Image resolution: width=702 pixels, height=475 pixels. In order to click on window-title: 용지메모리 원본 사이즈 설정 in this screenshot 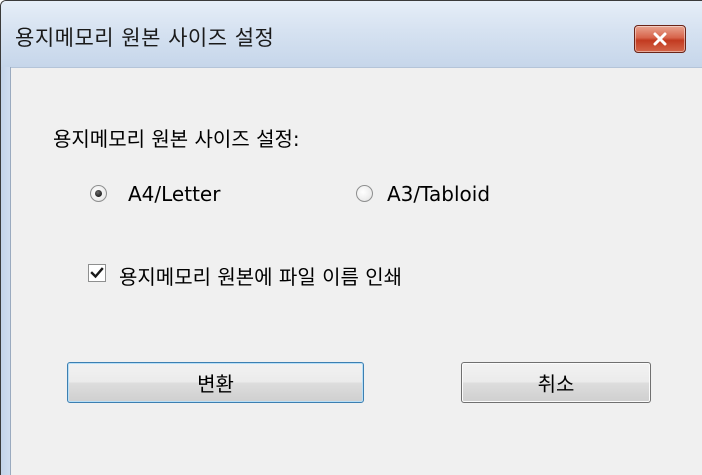, I will do `click(145, 38)`.